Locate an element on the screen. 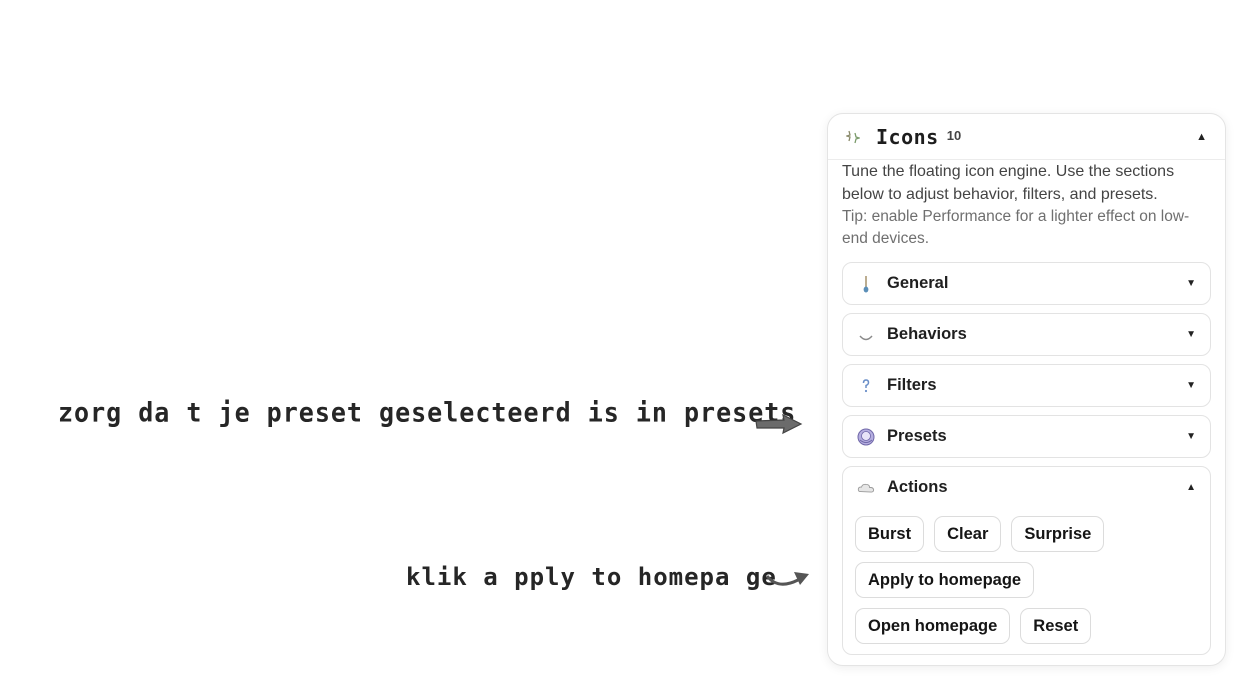  section-filters: Filters ▼ is located at coordinates (1026, 385).